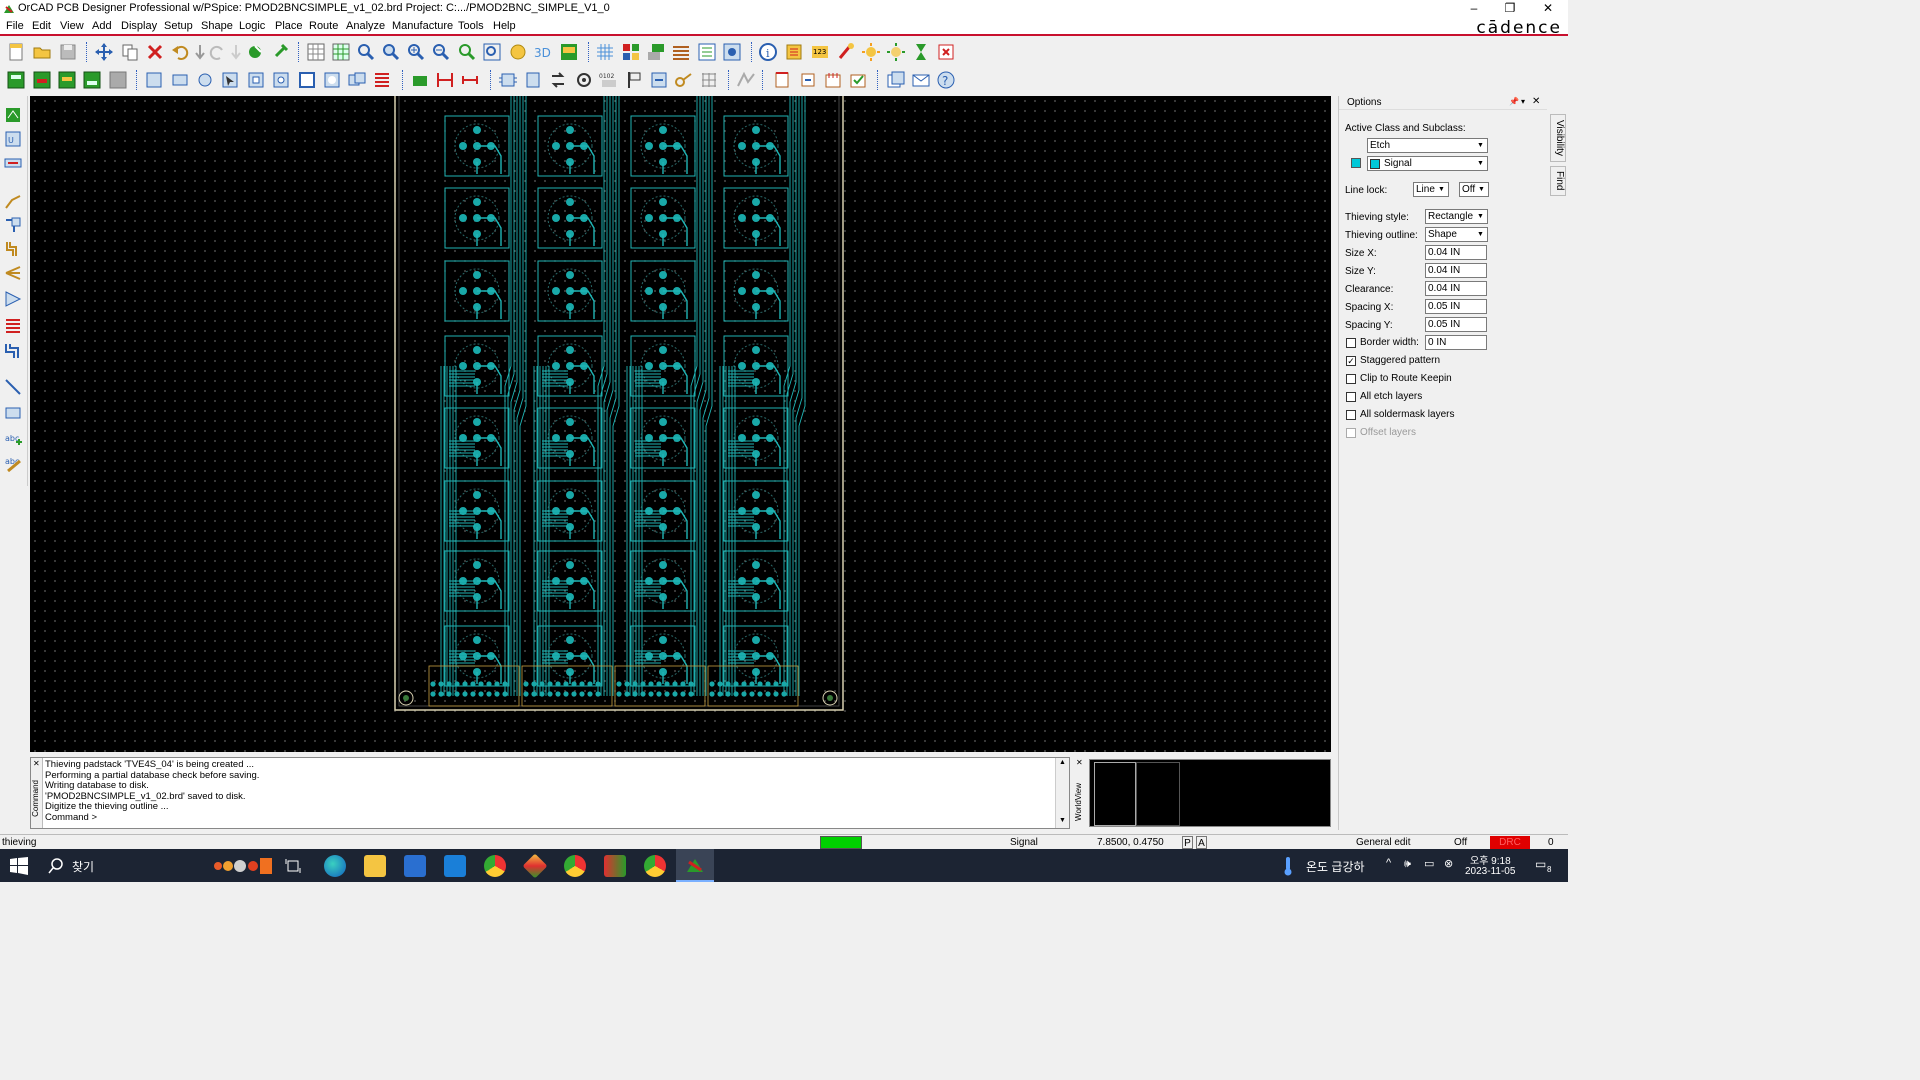 The image size is (1920, 1080). Describe the element at coordinates (13, 273) in the screenshot. I see `fanout-icon` at that location.